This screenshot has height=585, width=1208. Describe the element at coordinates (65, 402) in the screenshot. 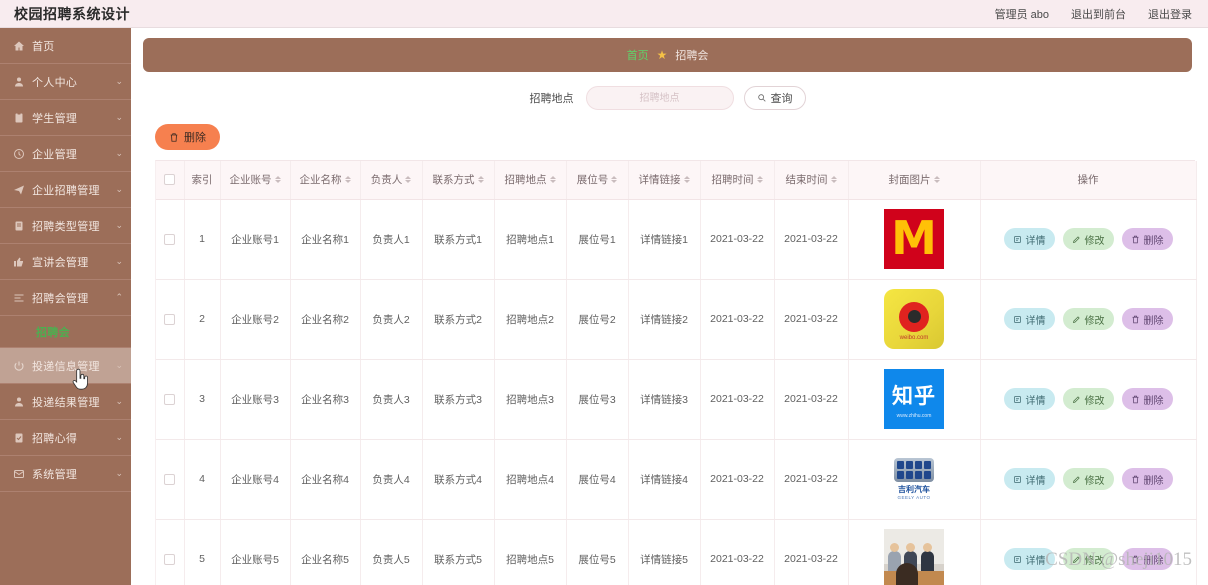

I see `sidebar-item-delivery-result-management: 投递结果管理 ⌄` at that location.